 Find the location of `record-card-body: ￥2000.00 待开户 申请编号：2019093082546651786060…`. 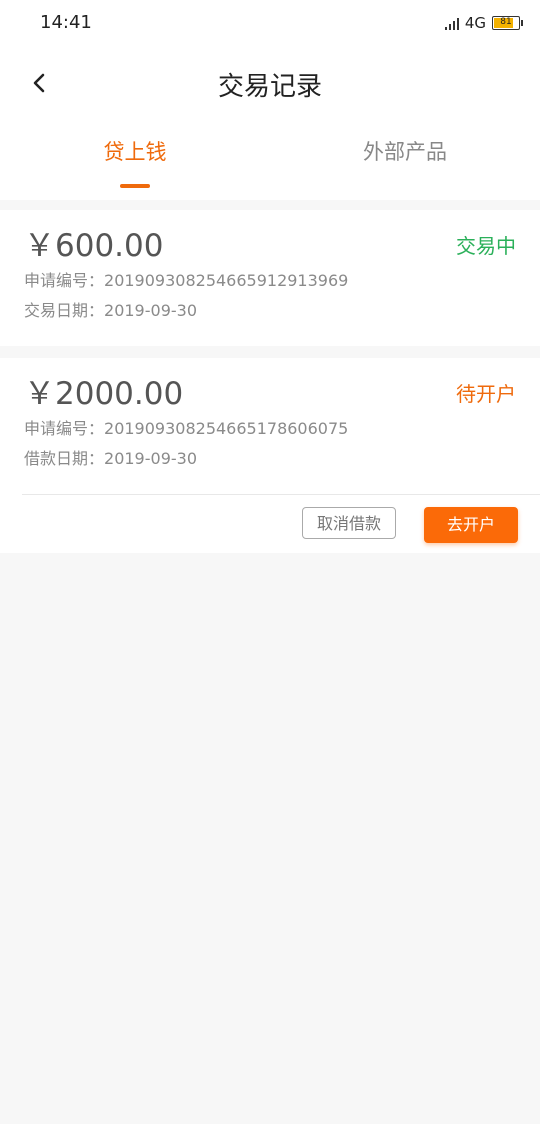

record-card-body: ￥2000.00 待开户 申请编号：2019093082546651786060… is located at coordinates (270, 426).